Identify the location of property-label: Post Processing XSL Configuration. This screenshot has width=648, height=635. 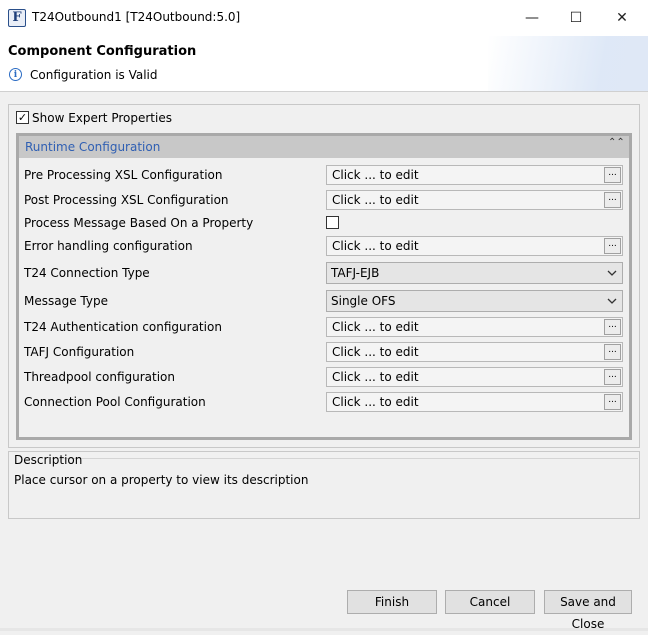
(126, 200).